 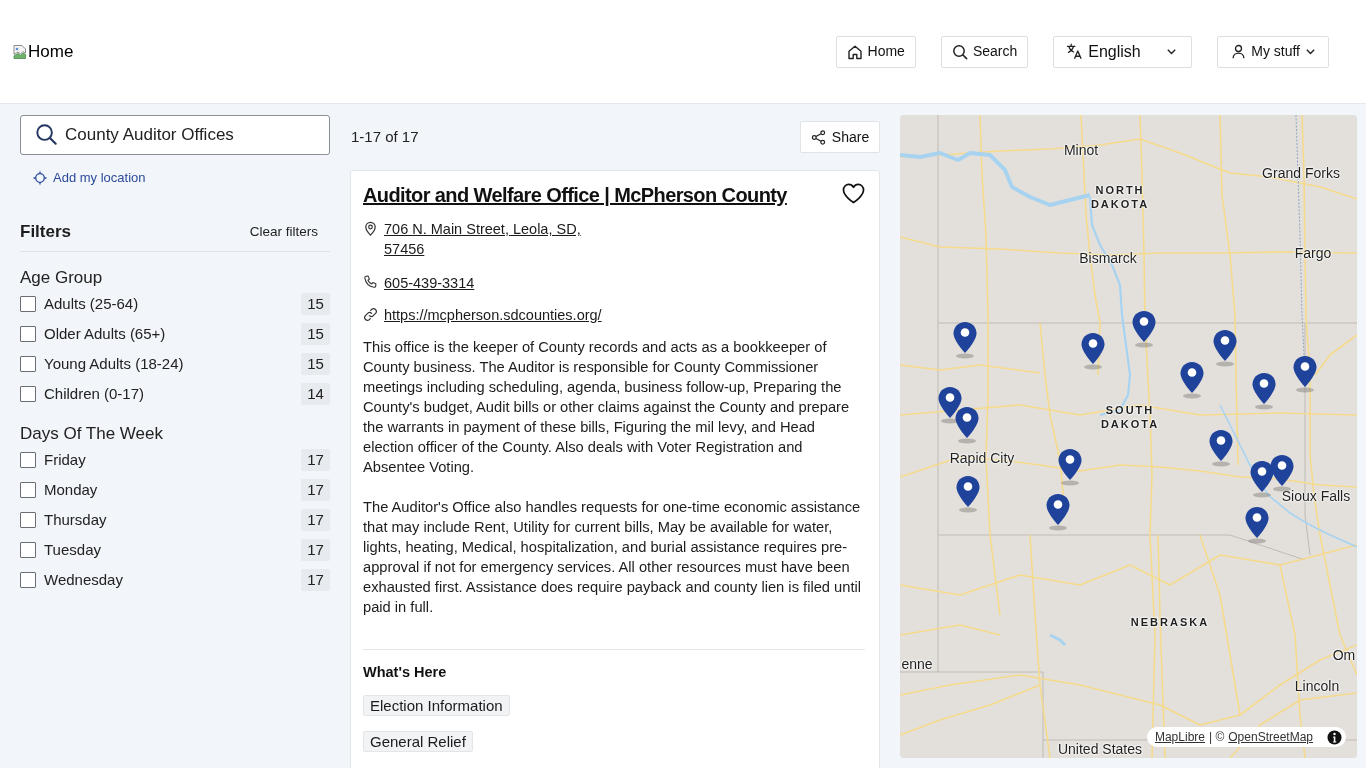 What do you see at coordinates (40, 178) in the screenshot?
I see `crosshair-icon` at bounding box center [40, 178].